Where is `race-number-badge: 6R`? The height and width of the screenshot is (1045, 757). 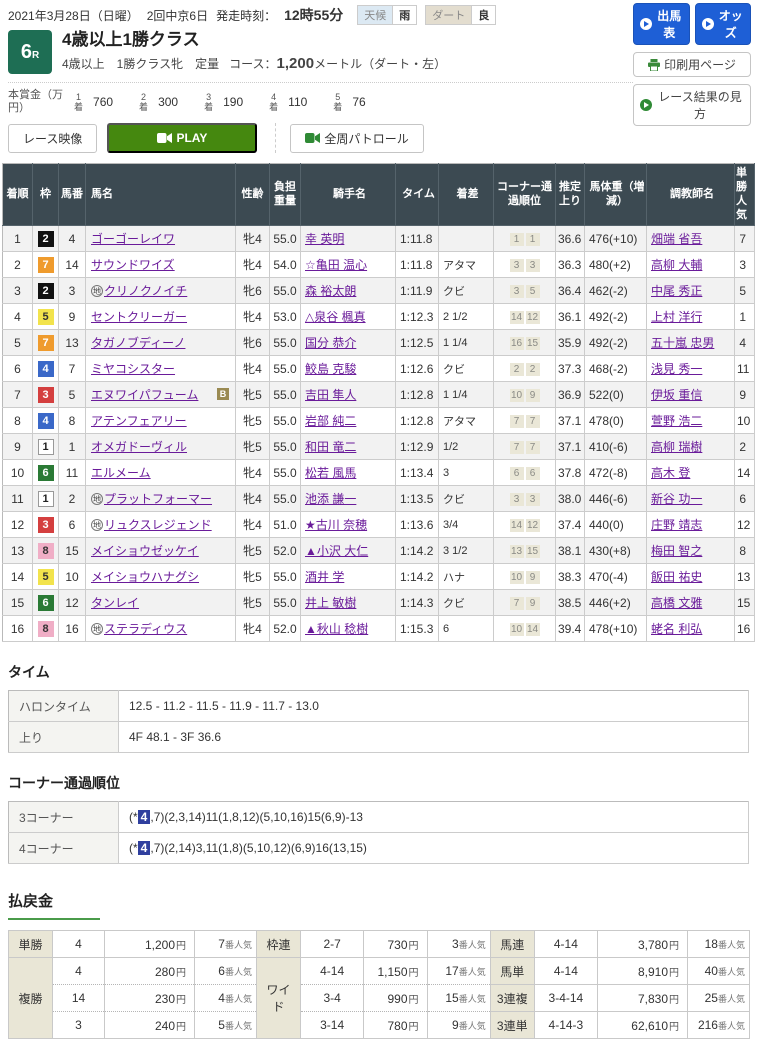
race-number-badge: 6R is located at coordinates (30, 52).